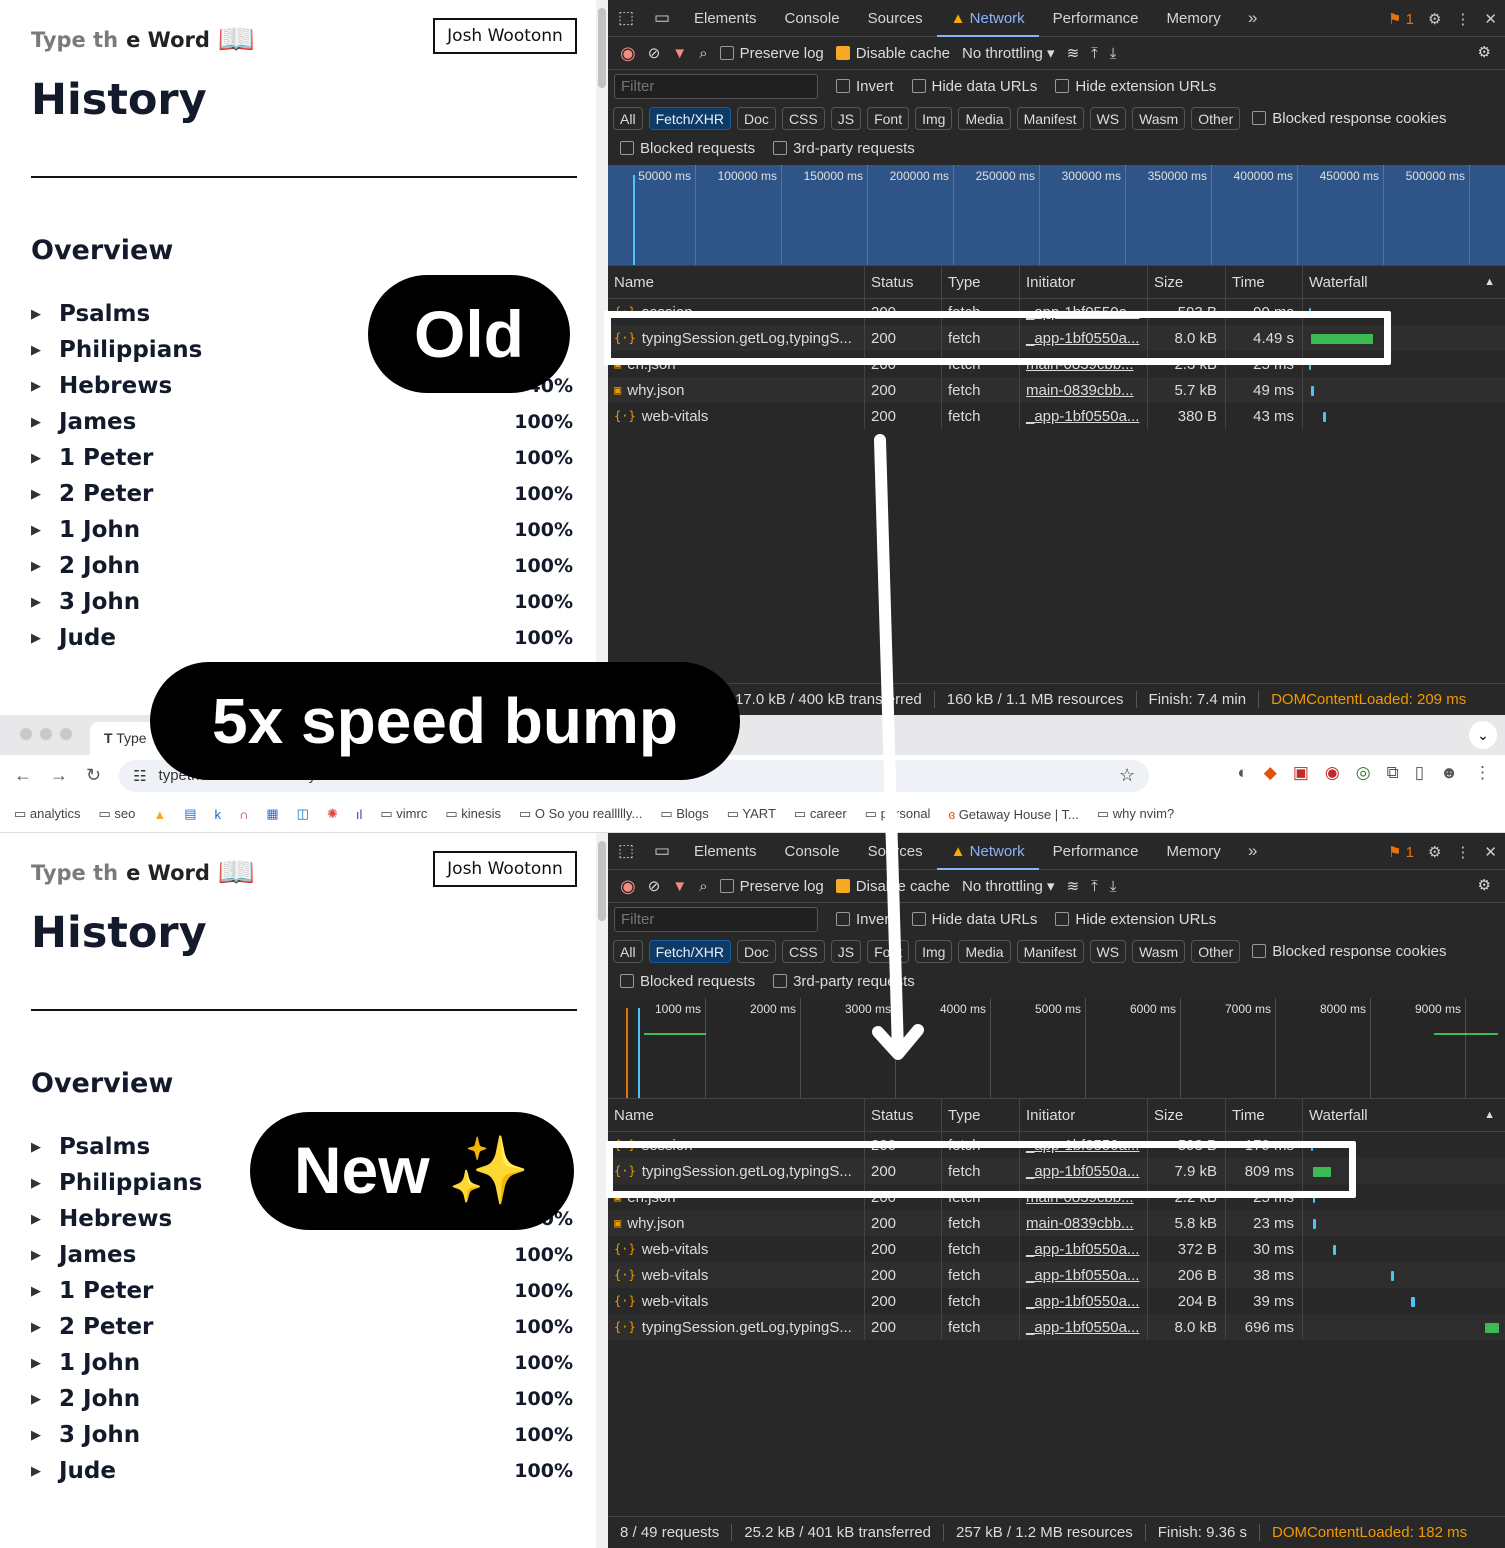  What do you see at coordinates (445, 721) in the screenshot?
I see `speed-bump-label: 5x speed bump` at bounding box center [445, 721].